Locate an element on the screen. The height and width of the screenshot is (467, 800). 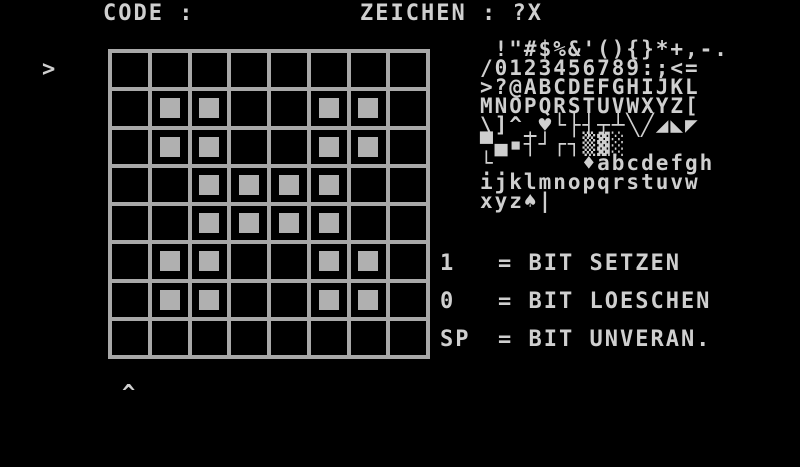
legend-text: = BIT UNVERAN. is located at coordinates (605, 339).